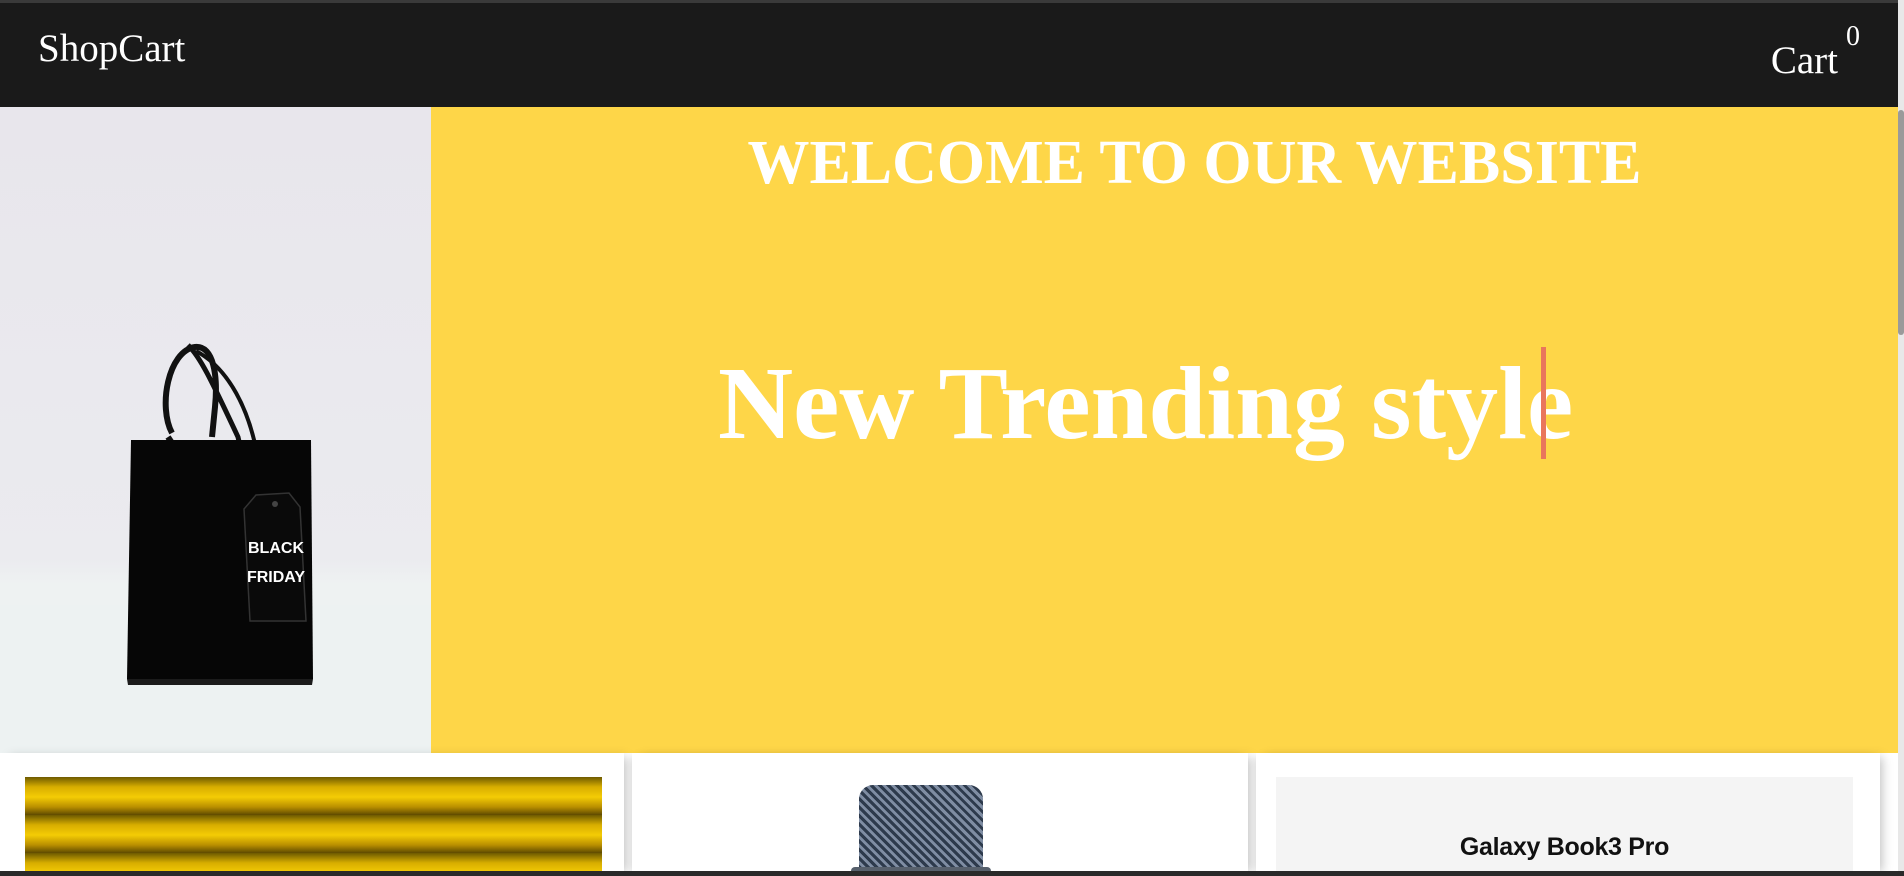  I want to click on window-bottom-border, so click(952, 873).